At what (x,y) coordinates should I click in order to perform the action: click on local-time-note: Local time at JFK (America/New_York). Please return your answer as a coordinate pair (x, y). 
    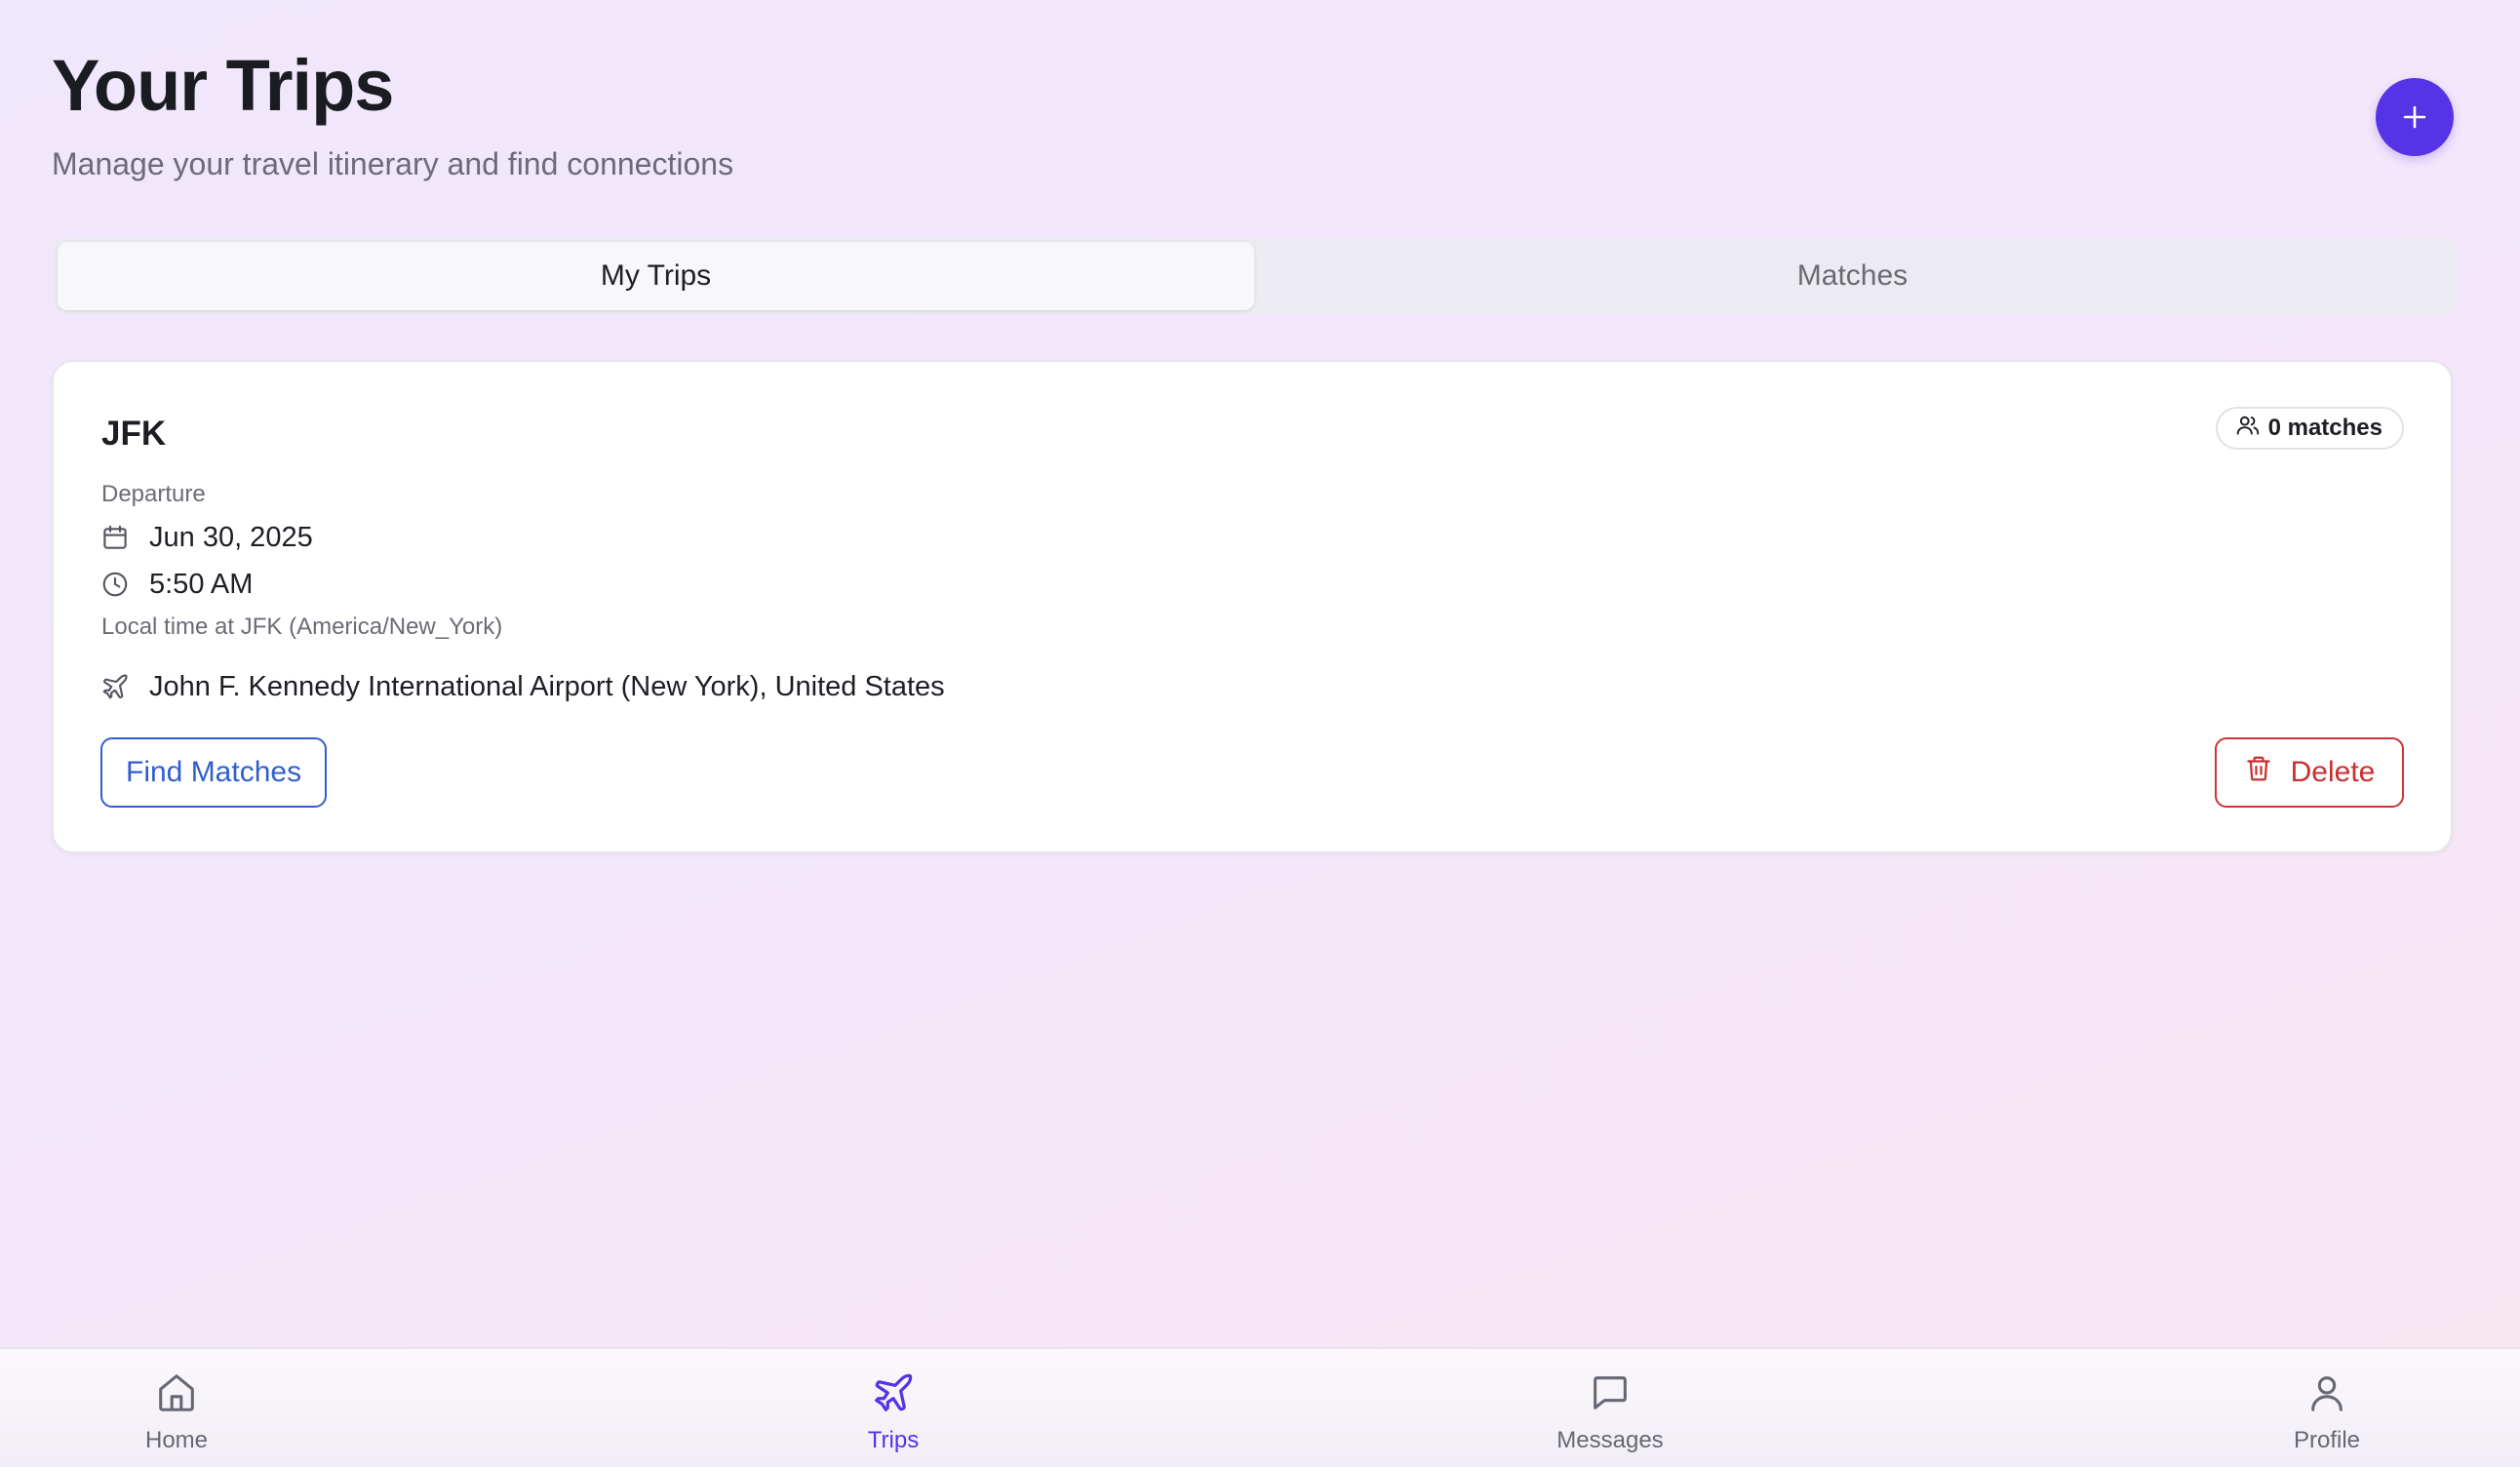
    Looking at the image, I should click on (302, 627).